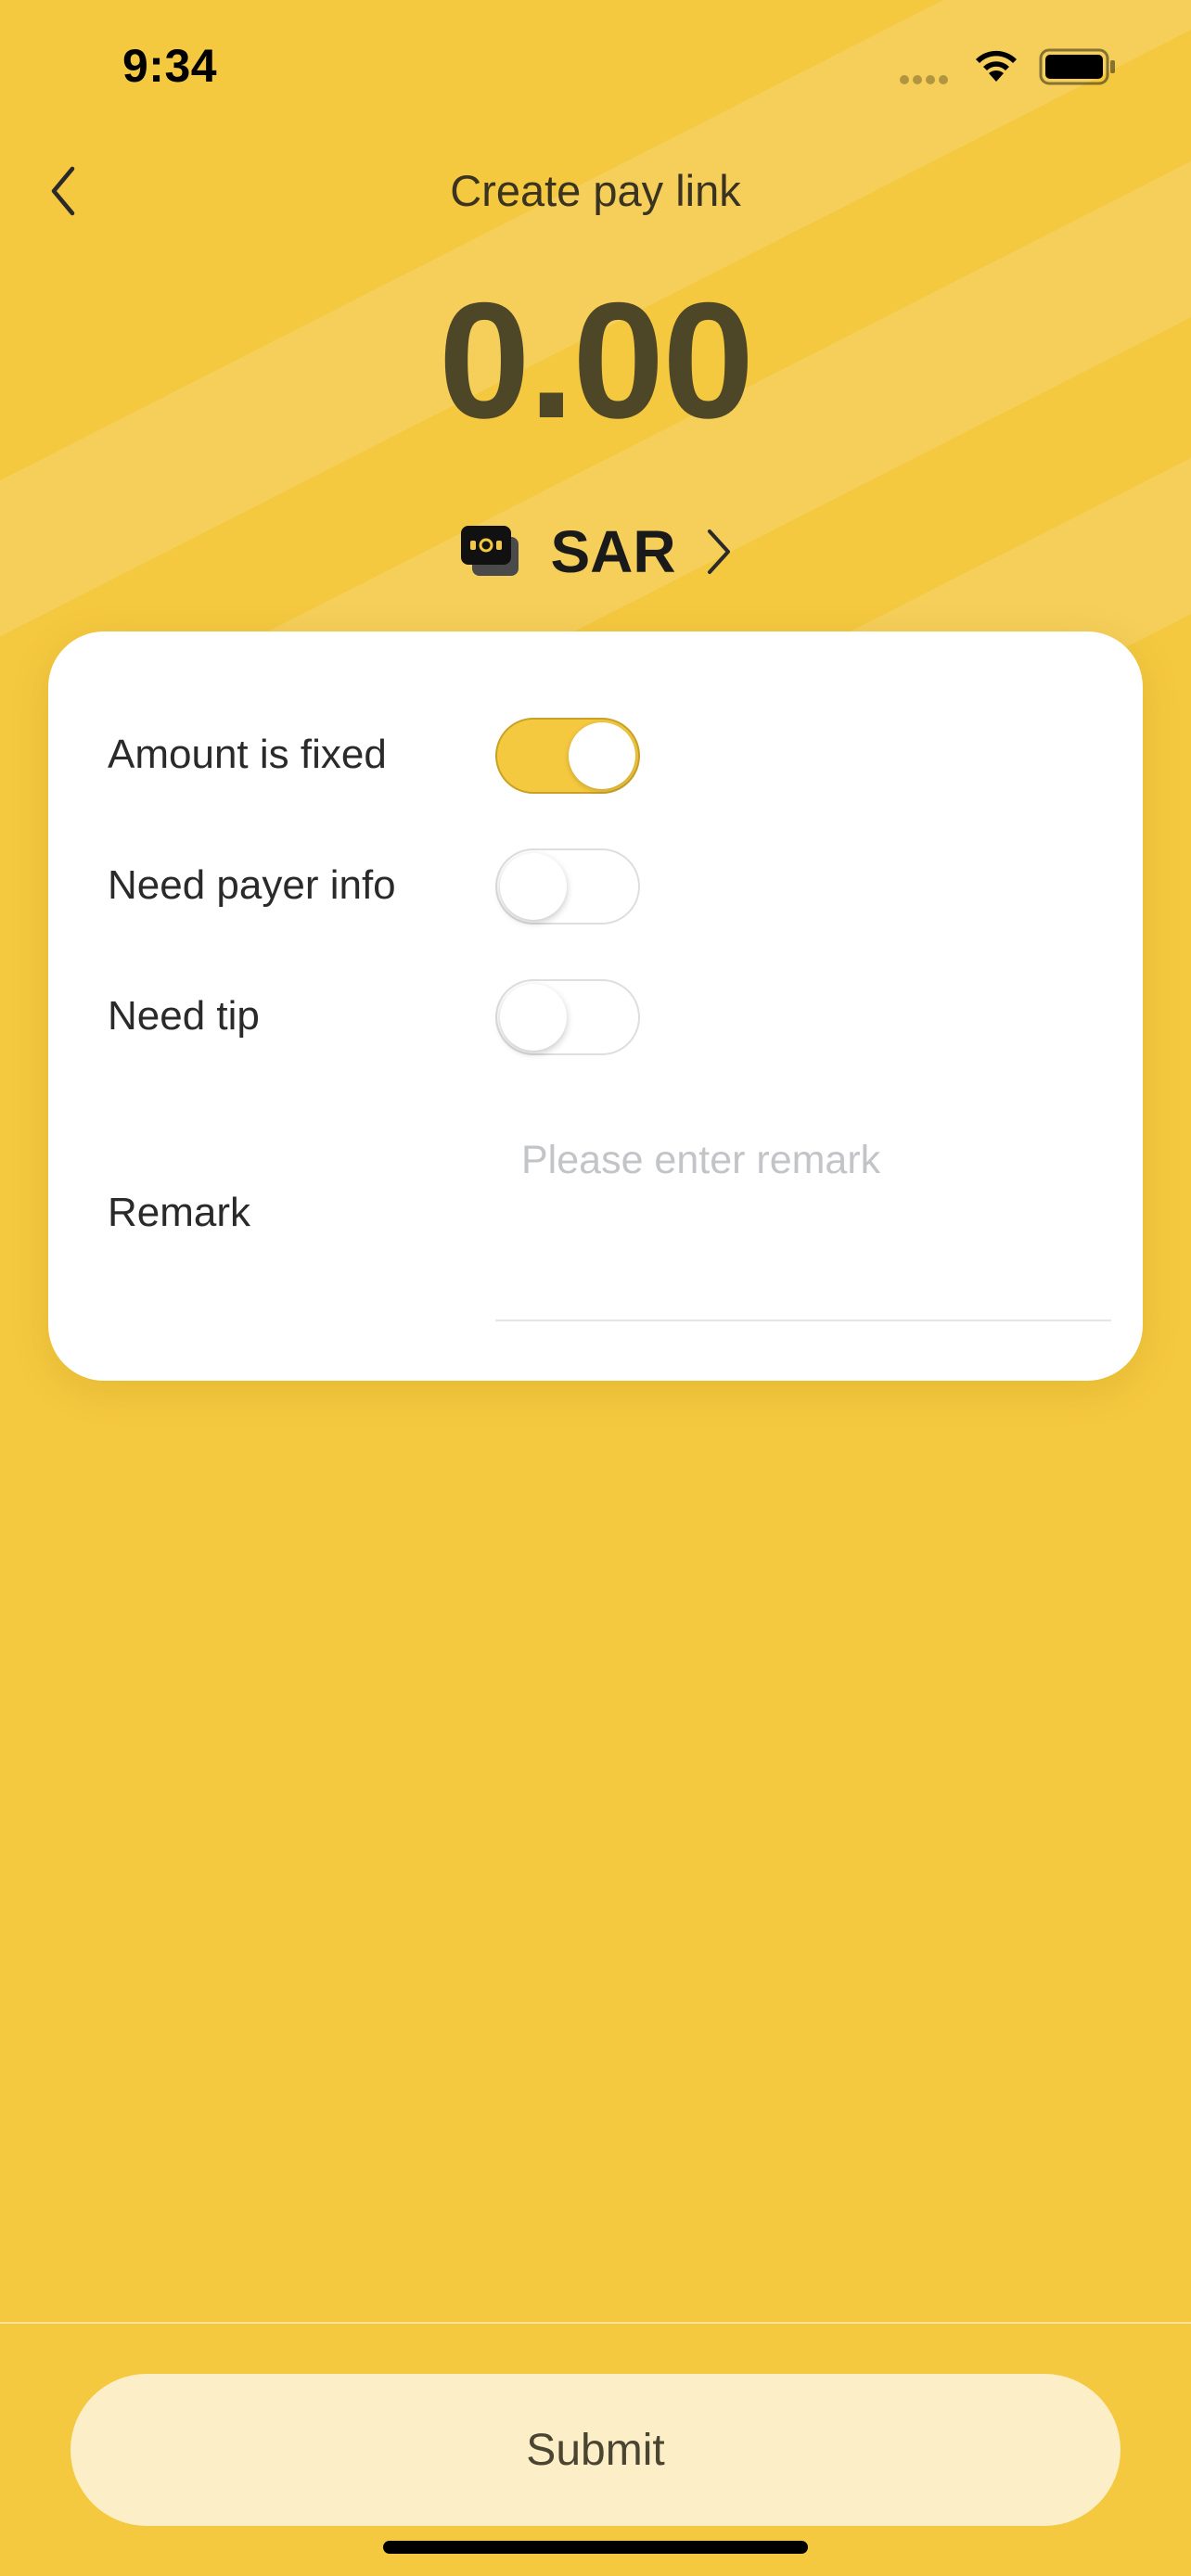 The image size is (1191, 2576). I want to click on home-indicator, so click(595, 2547).